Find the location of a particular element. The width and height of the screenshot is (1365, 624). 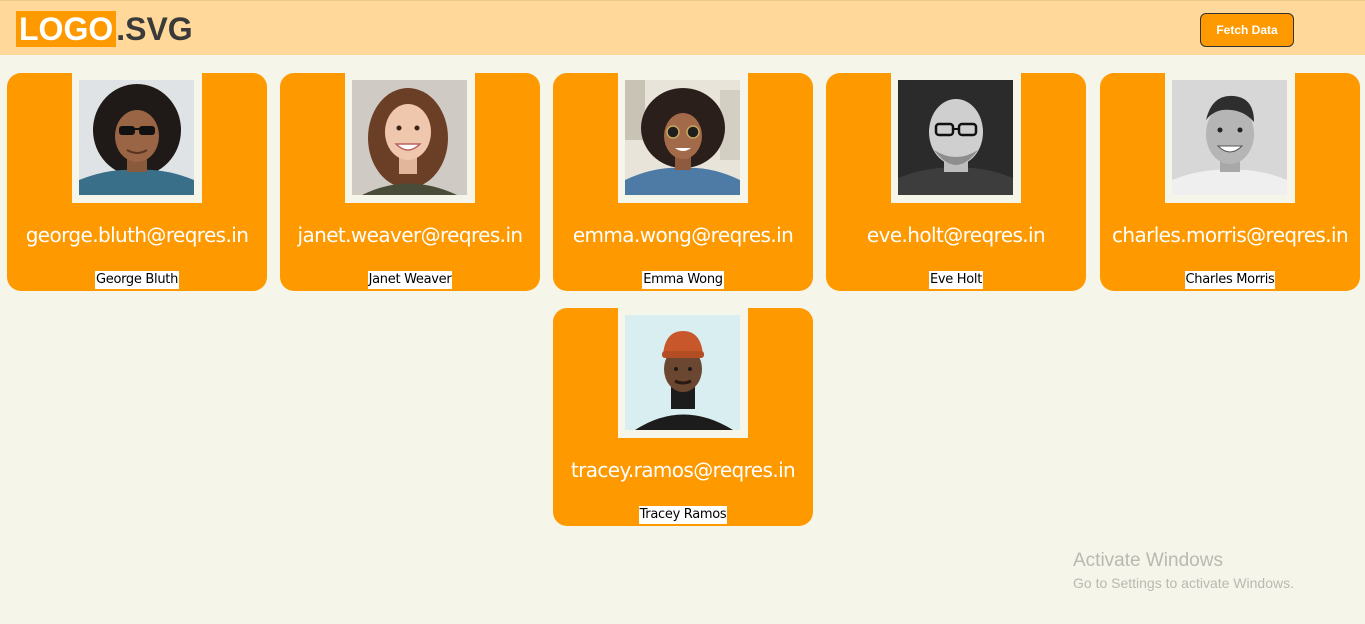

logo-main-text: LOGO is located at coordinates (66, 29).